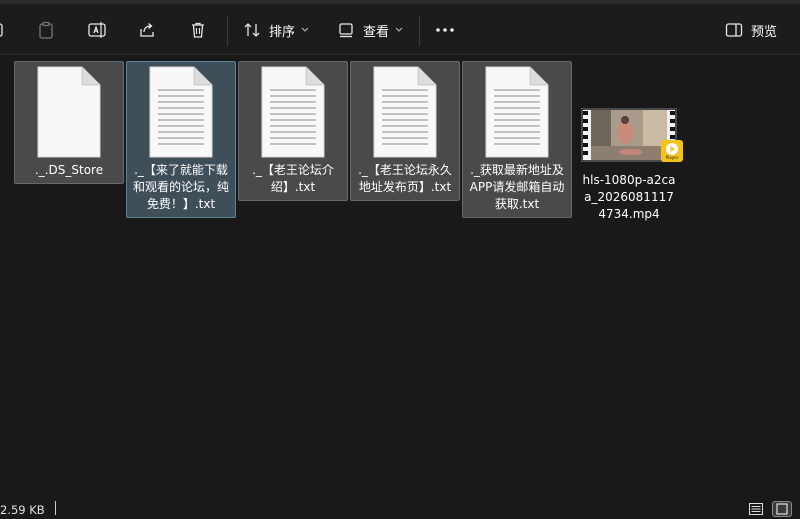 The width and height of the screenshot is (800, 519). What do you see at coordinates (69, 112) in the screenshot?
I see `file-icon` at bounding box center [69, 112].